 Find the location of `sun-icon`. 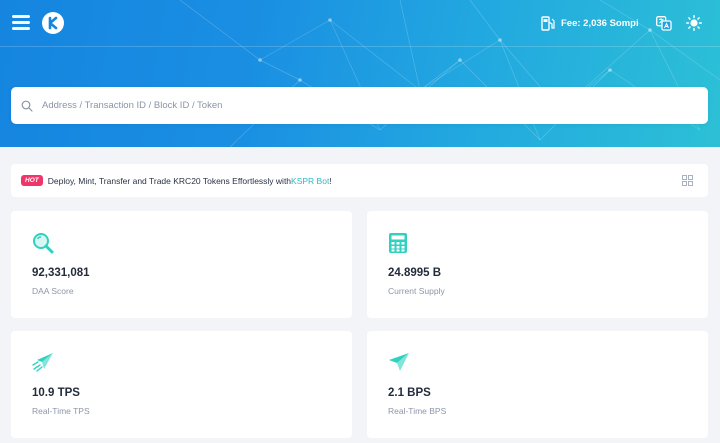

sun-icon is located at coordinates (694, 25).